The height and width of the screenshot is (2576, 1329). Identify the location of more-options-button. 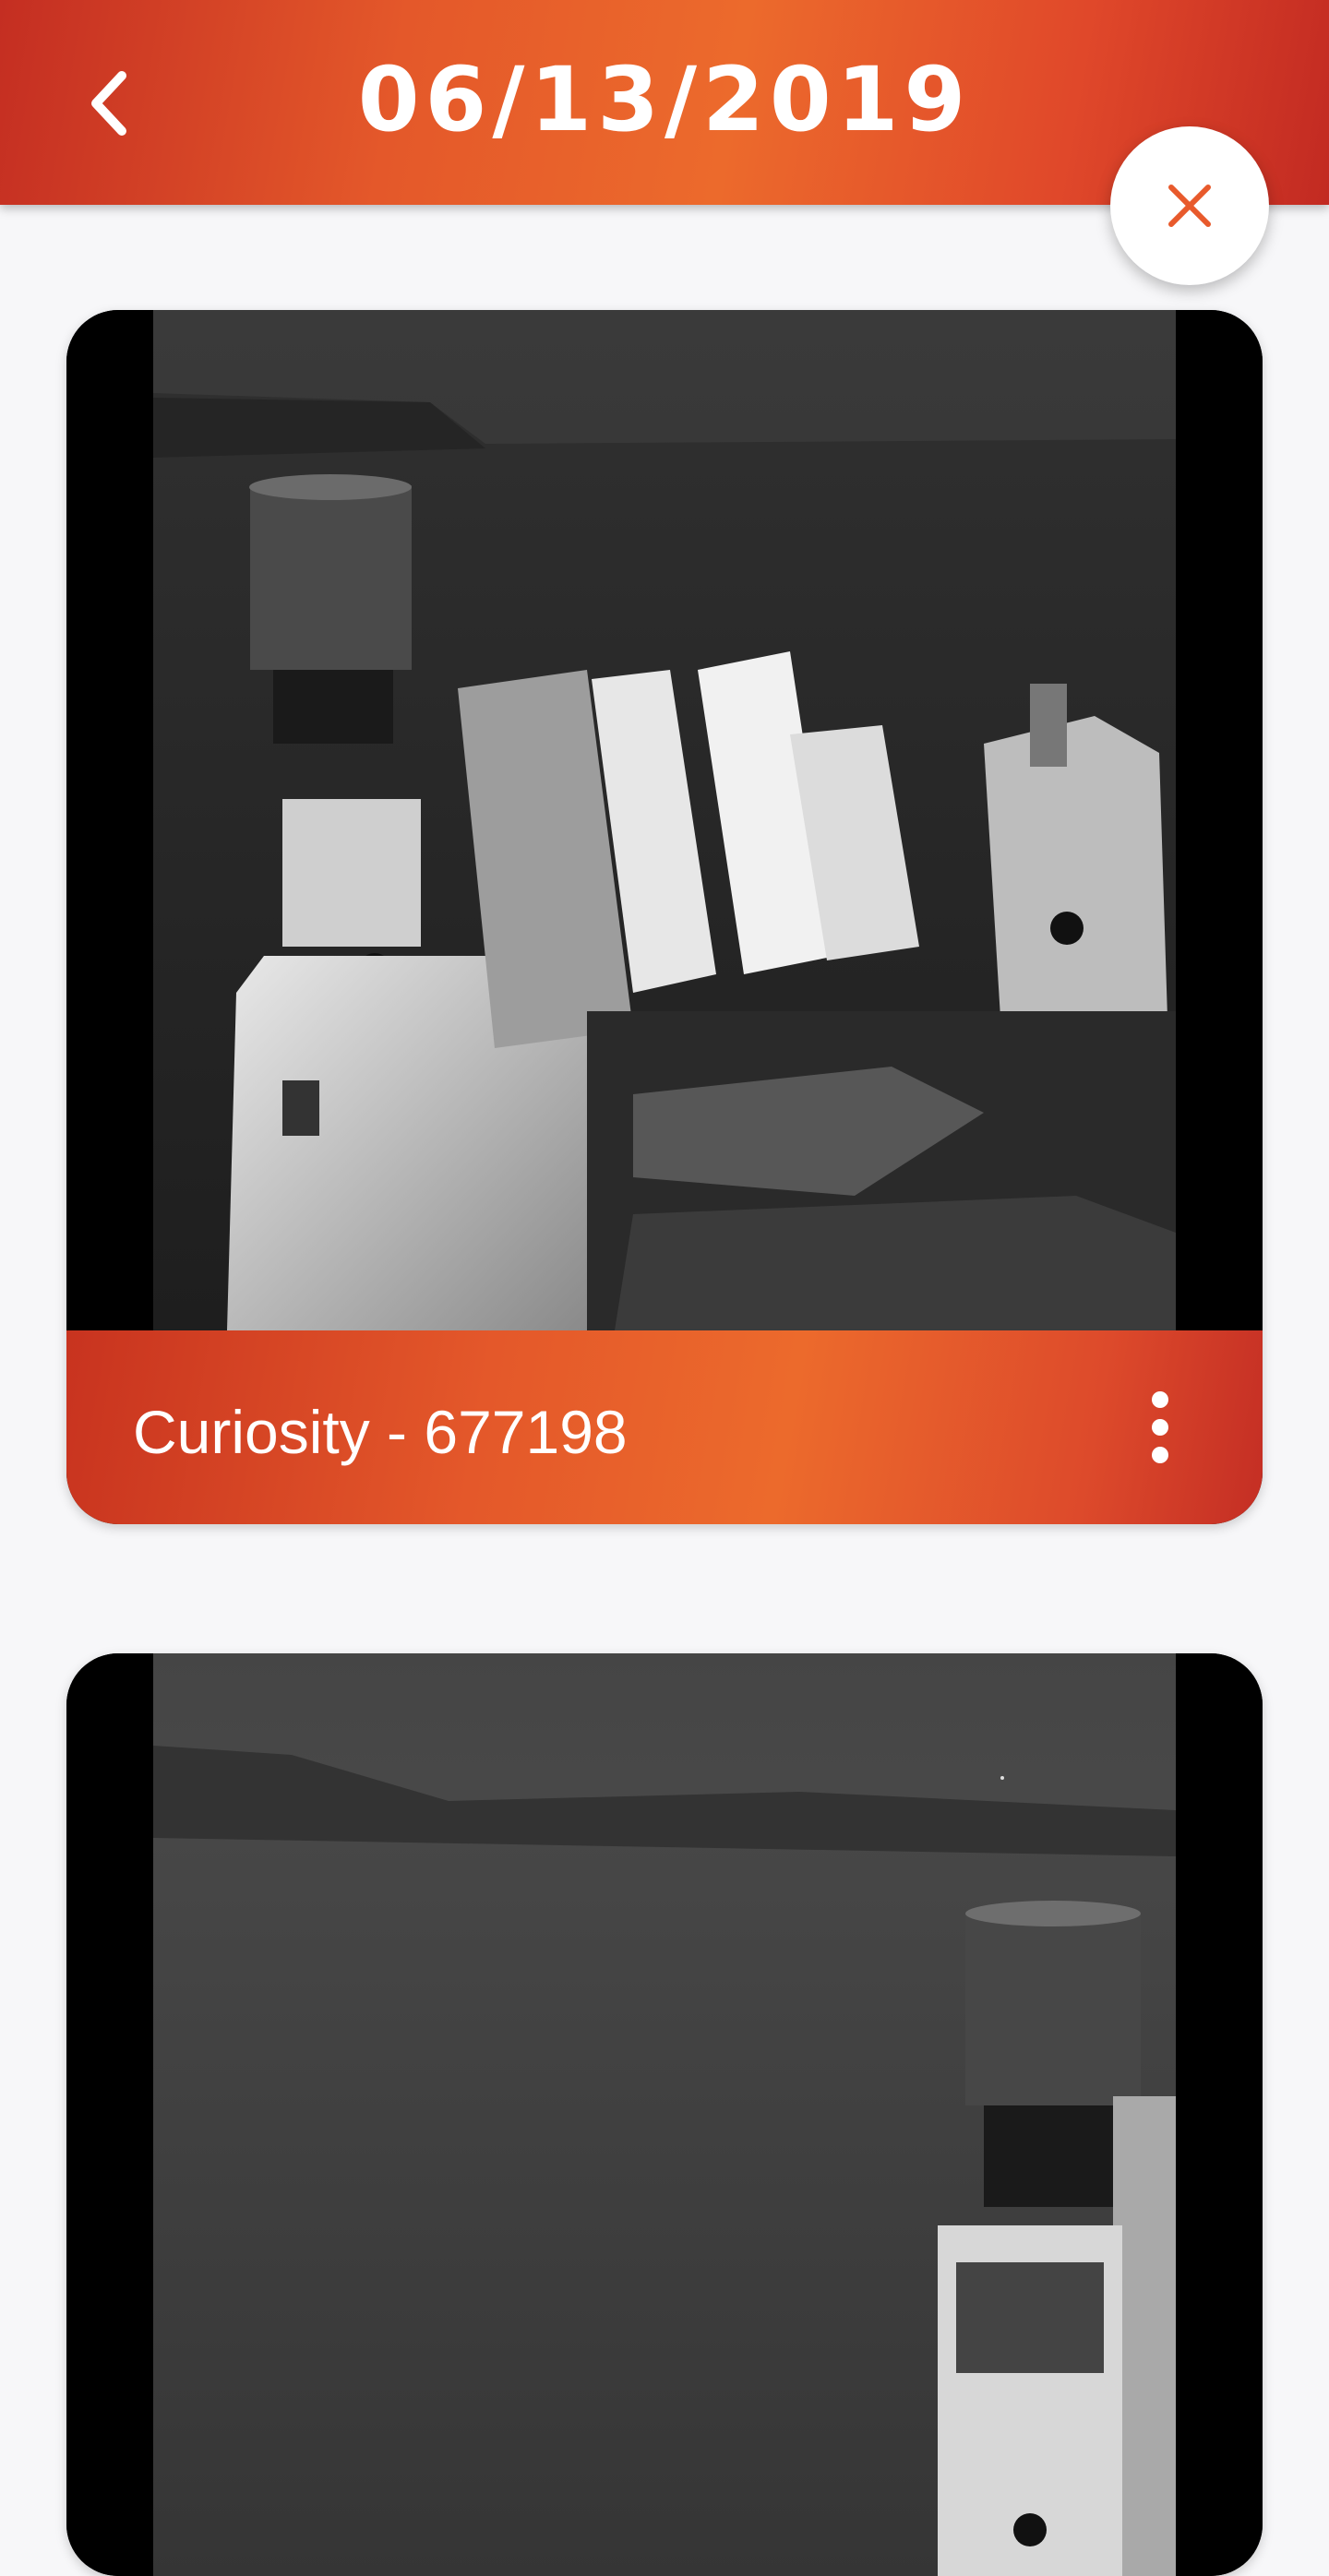
(1161, 1427).